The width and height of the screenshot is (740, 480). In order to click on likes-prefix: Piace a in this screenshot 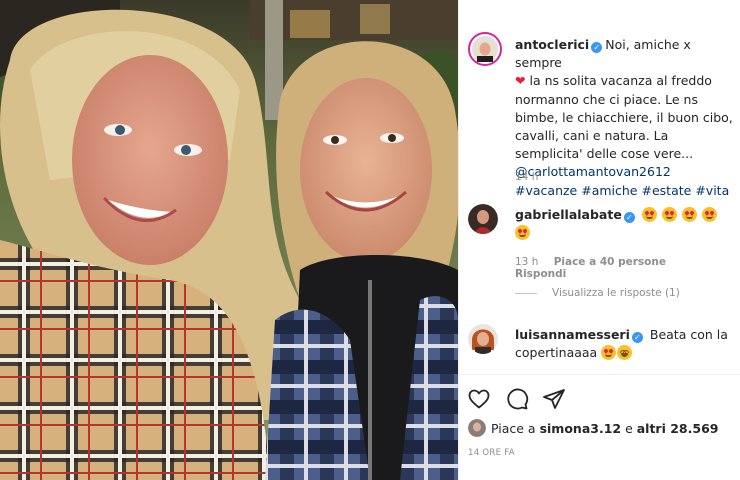, I will do `click(515, 428)`.